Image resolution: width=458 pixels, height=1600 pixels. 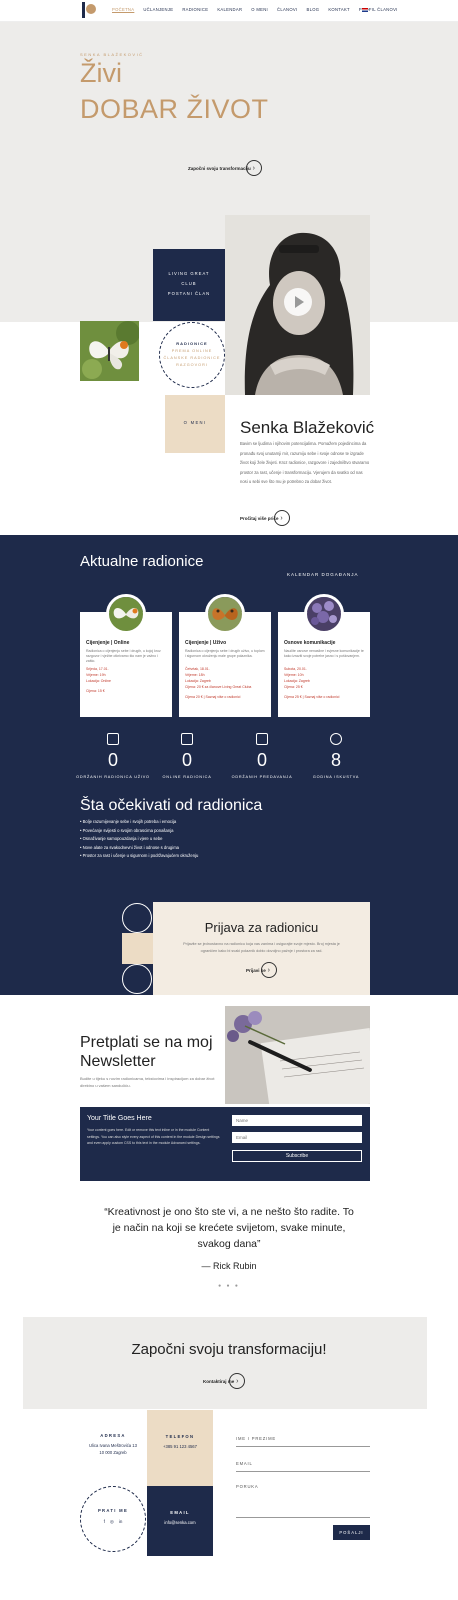 What do you see at coordinates (189, 294) in the screenshot?
I see `club-box-link: POSTANI ČLAN` at bounding box center [189, 294].